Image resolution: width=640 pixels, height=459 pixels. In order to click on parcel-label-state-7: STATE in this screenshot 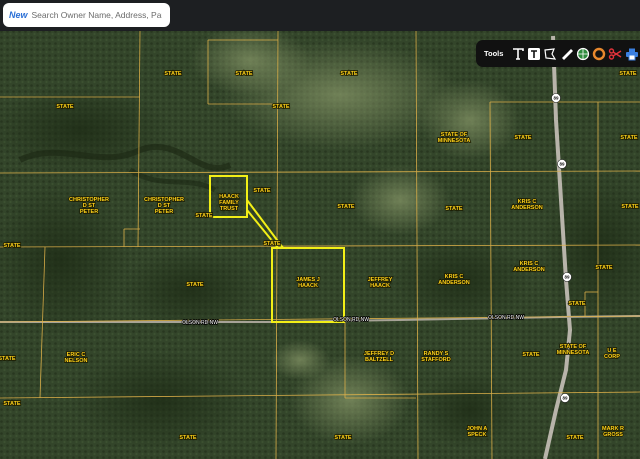, I will do `click(523, 138)`.